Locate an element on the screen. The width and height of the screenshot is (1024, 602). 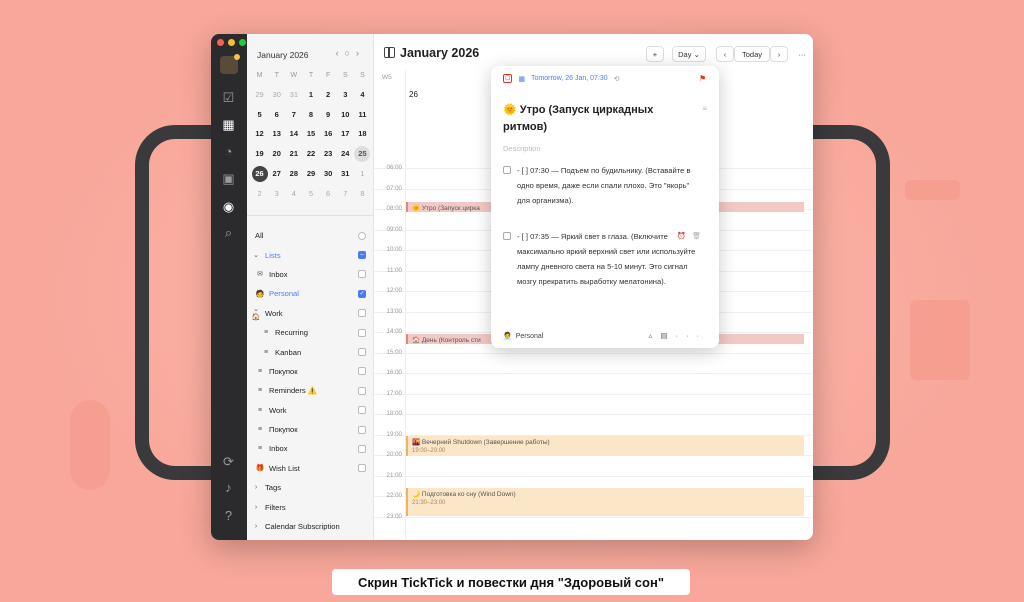
calendar-day: 15 is located at coordinates (310, 134).